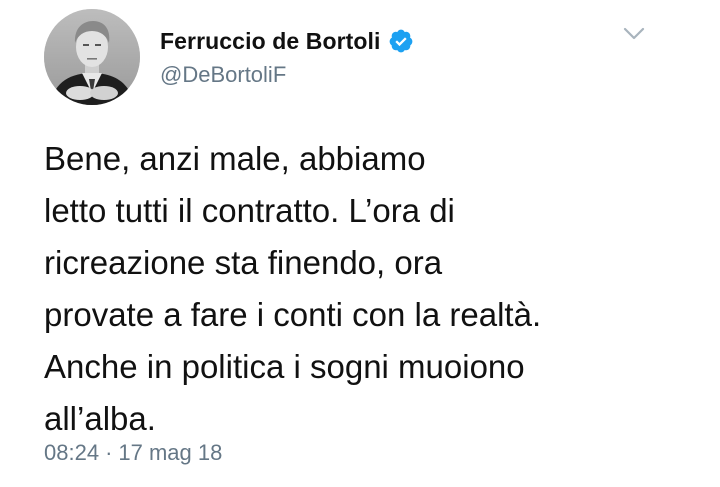  I want to click on author-handle: @DeBortoliF, so click(223, 75).